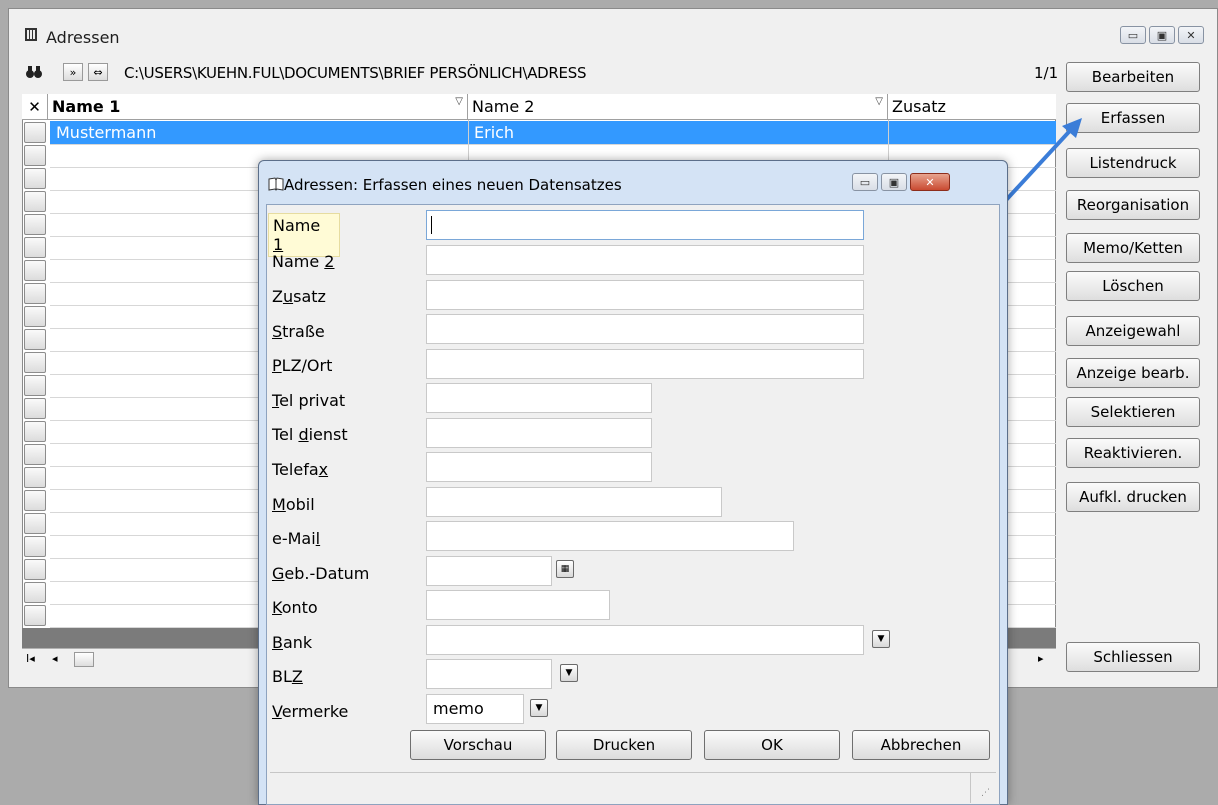 This screenshot has height=805, width=1218. I want to click on label-strasse: Straße, so click(298, 331).